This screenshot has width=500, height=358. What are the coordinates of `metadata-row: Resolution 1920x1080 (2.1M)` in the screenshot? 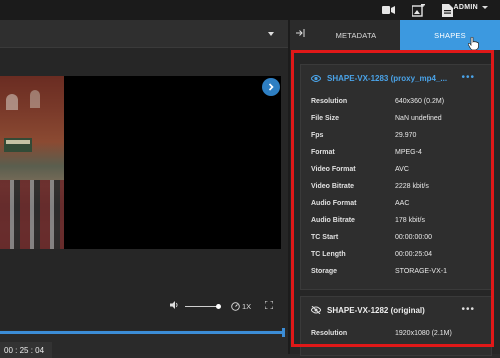 It's located at (401, 333).